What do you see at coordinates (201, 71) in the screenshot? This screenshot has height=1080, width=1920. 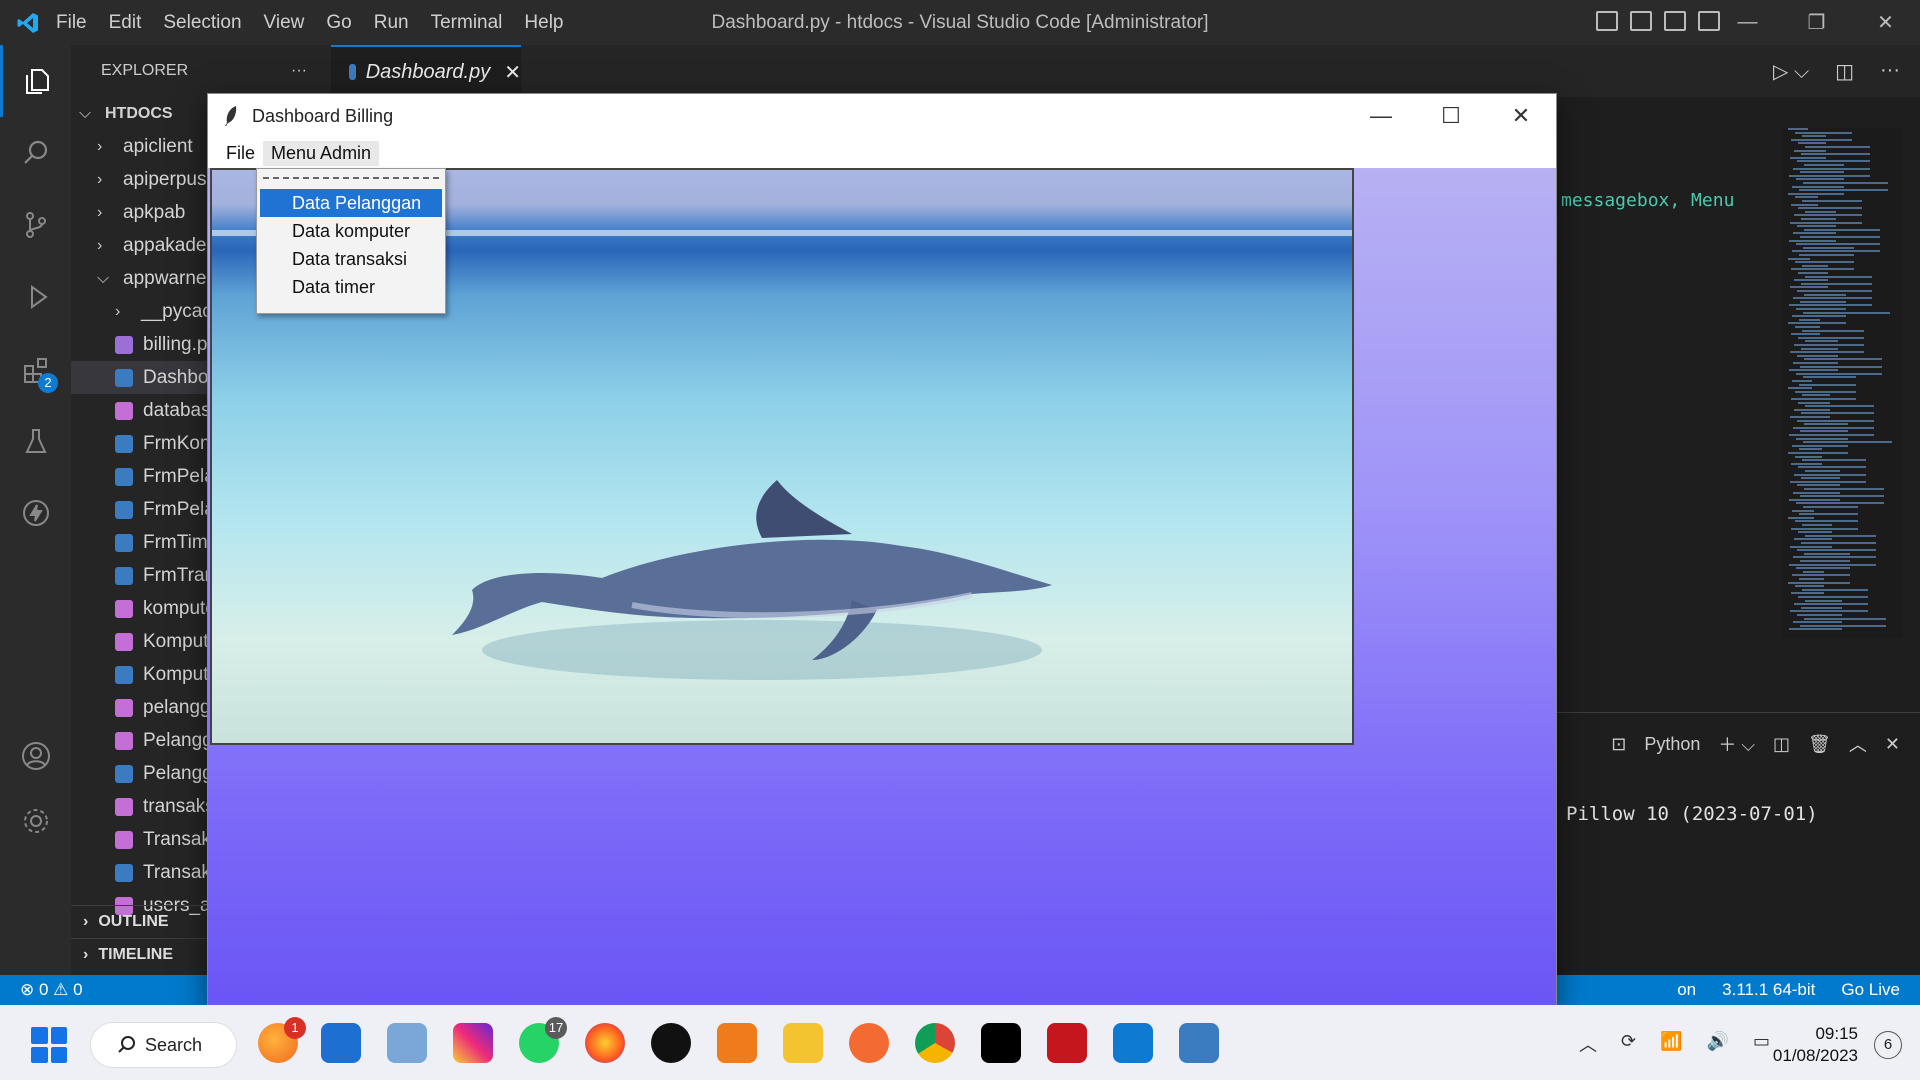 I see `explorer-header: EXPLORER ···` at bounding box center [201, 71].